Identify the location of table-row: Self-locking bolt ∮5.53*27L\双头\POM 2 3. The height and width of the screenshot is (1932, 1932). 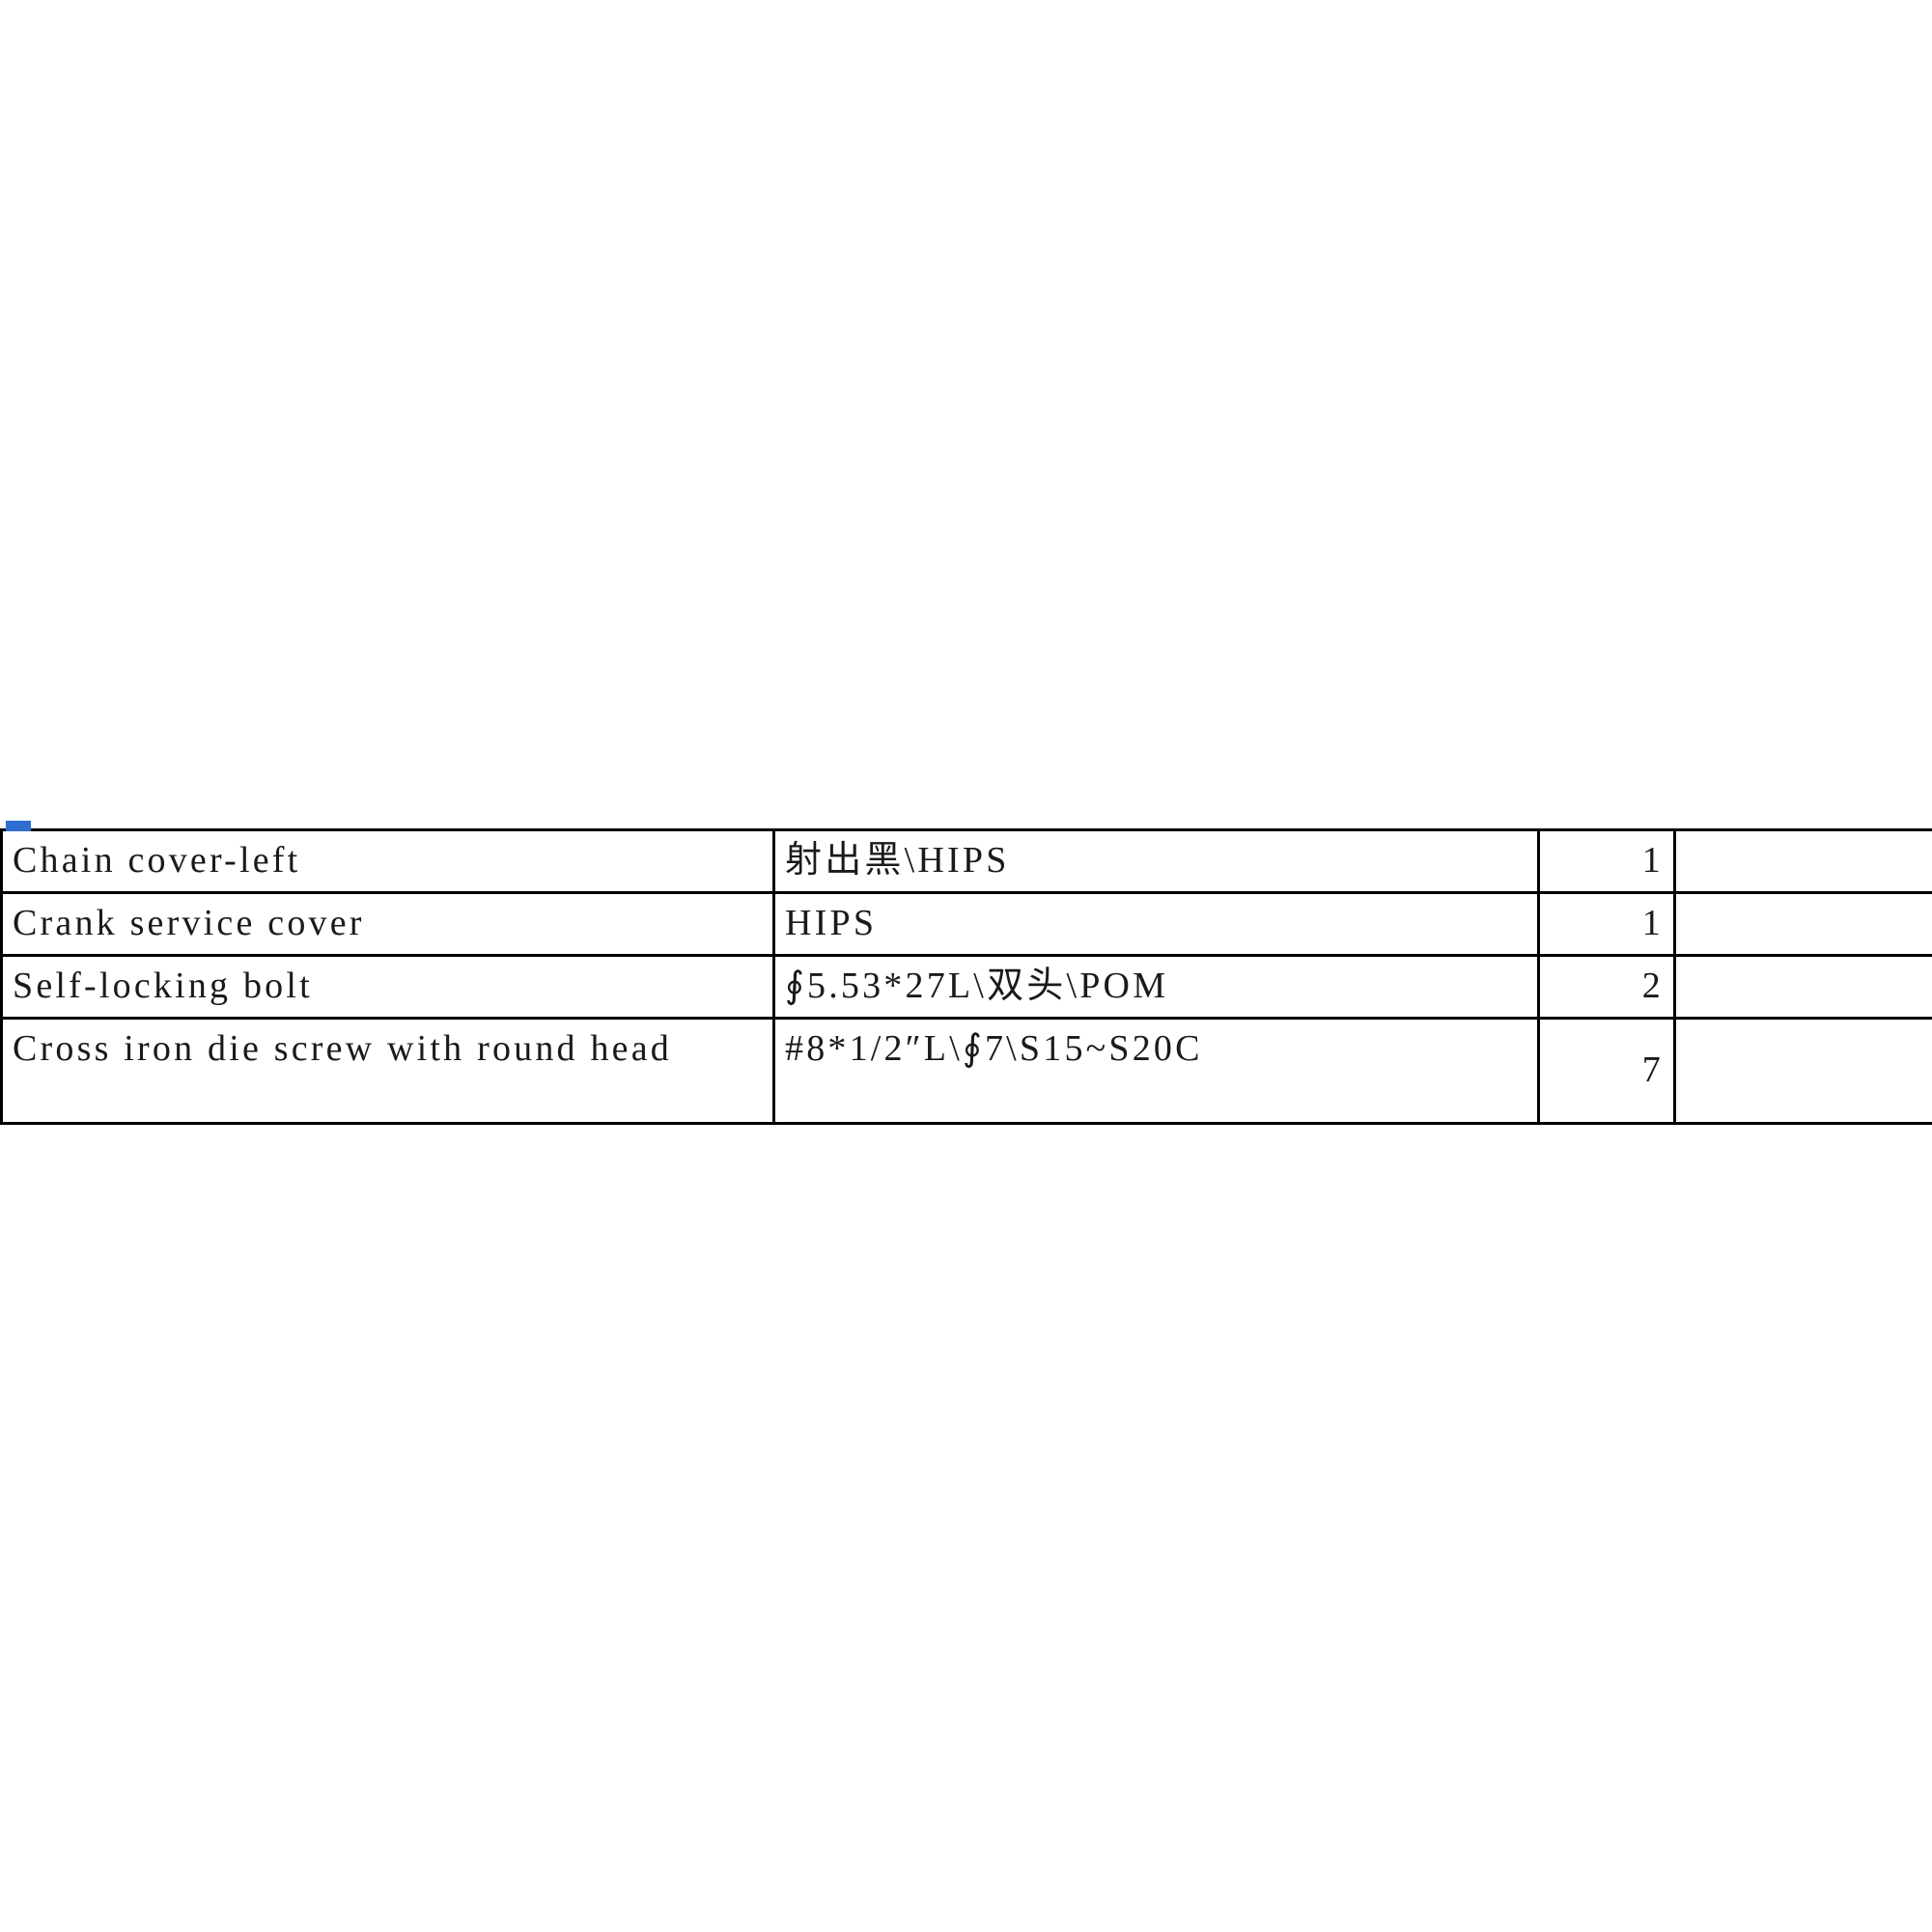
(966, 987).